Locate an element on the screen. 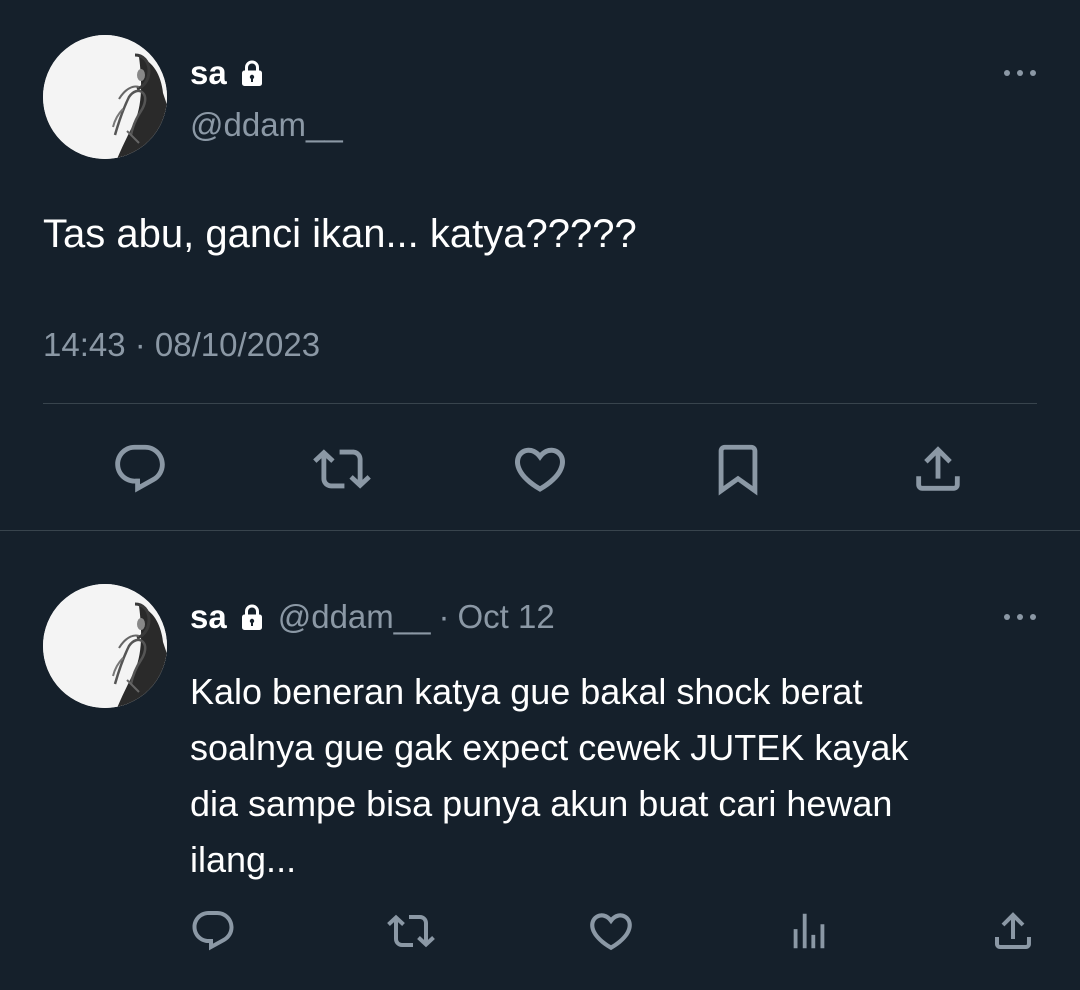 The width and height of the screenshot is (1080, 990). divider is located at coordinates (540, 403).